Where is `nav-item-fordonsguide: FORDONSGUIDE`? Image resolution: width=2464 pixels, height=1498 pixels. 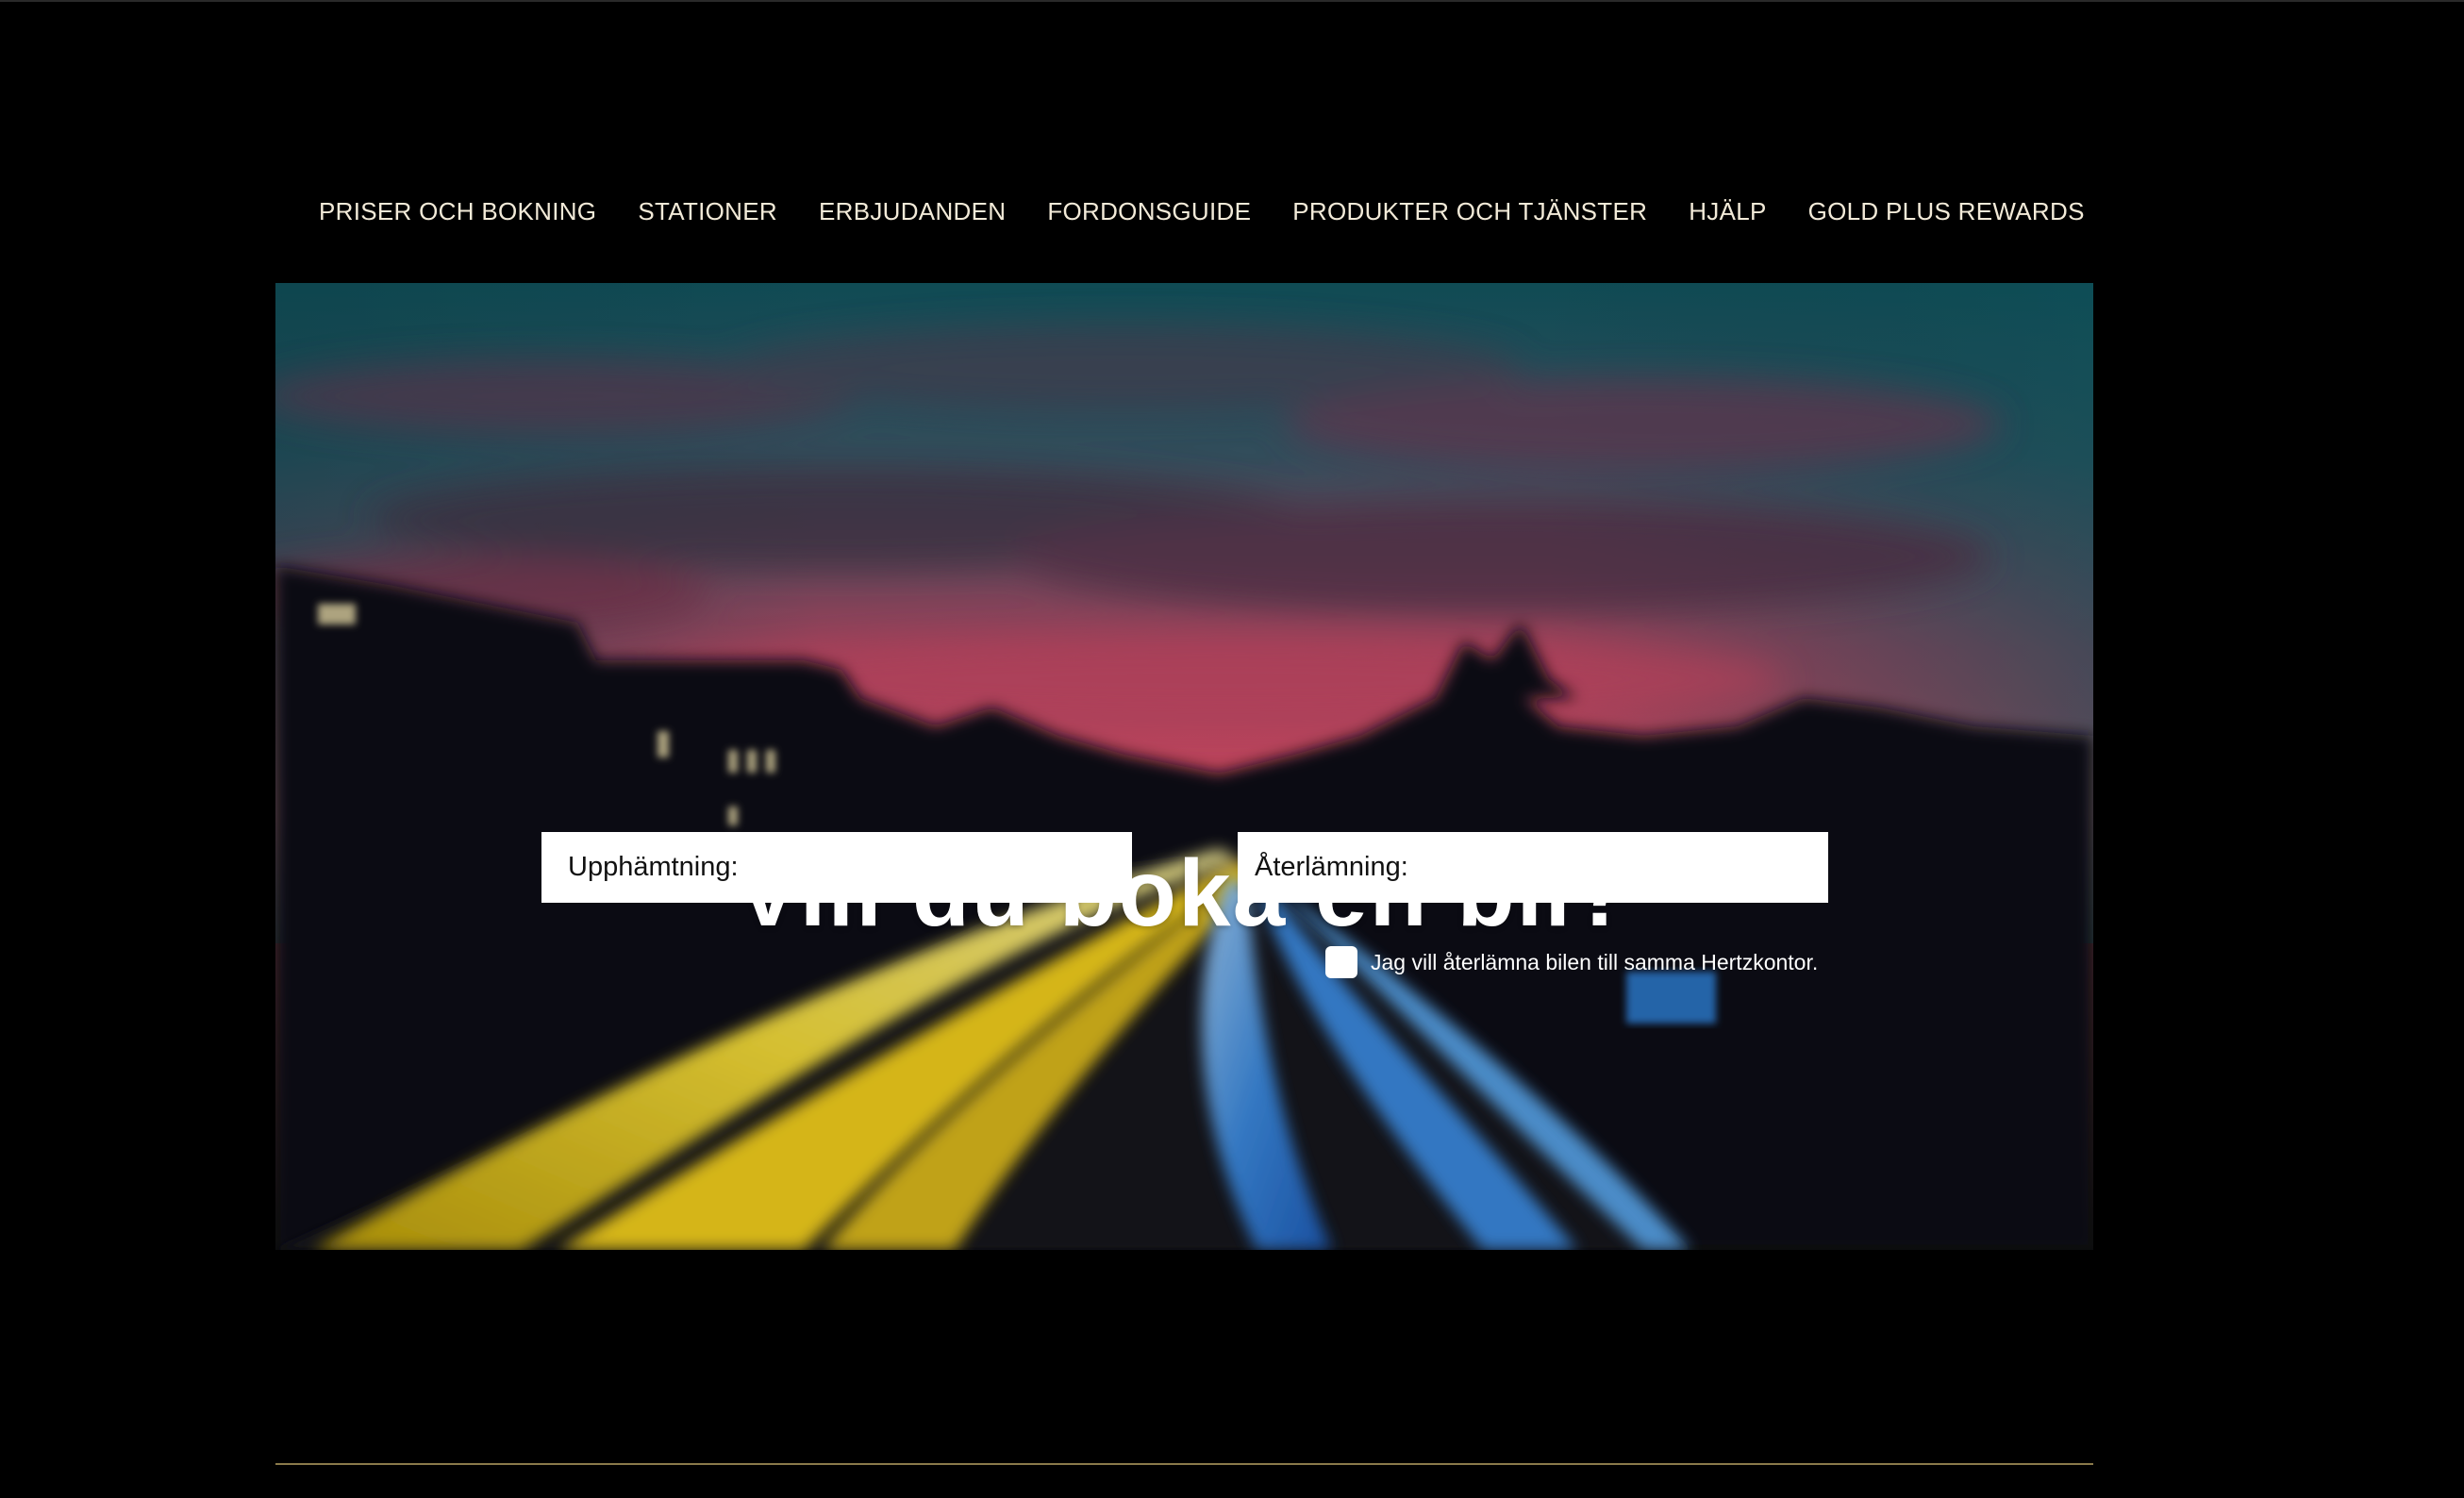
nav-item-fordonsguide: FORDONSGUIDE is located at coordinates (1149, 212).